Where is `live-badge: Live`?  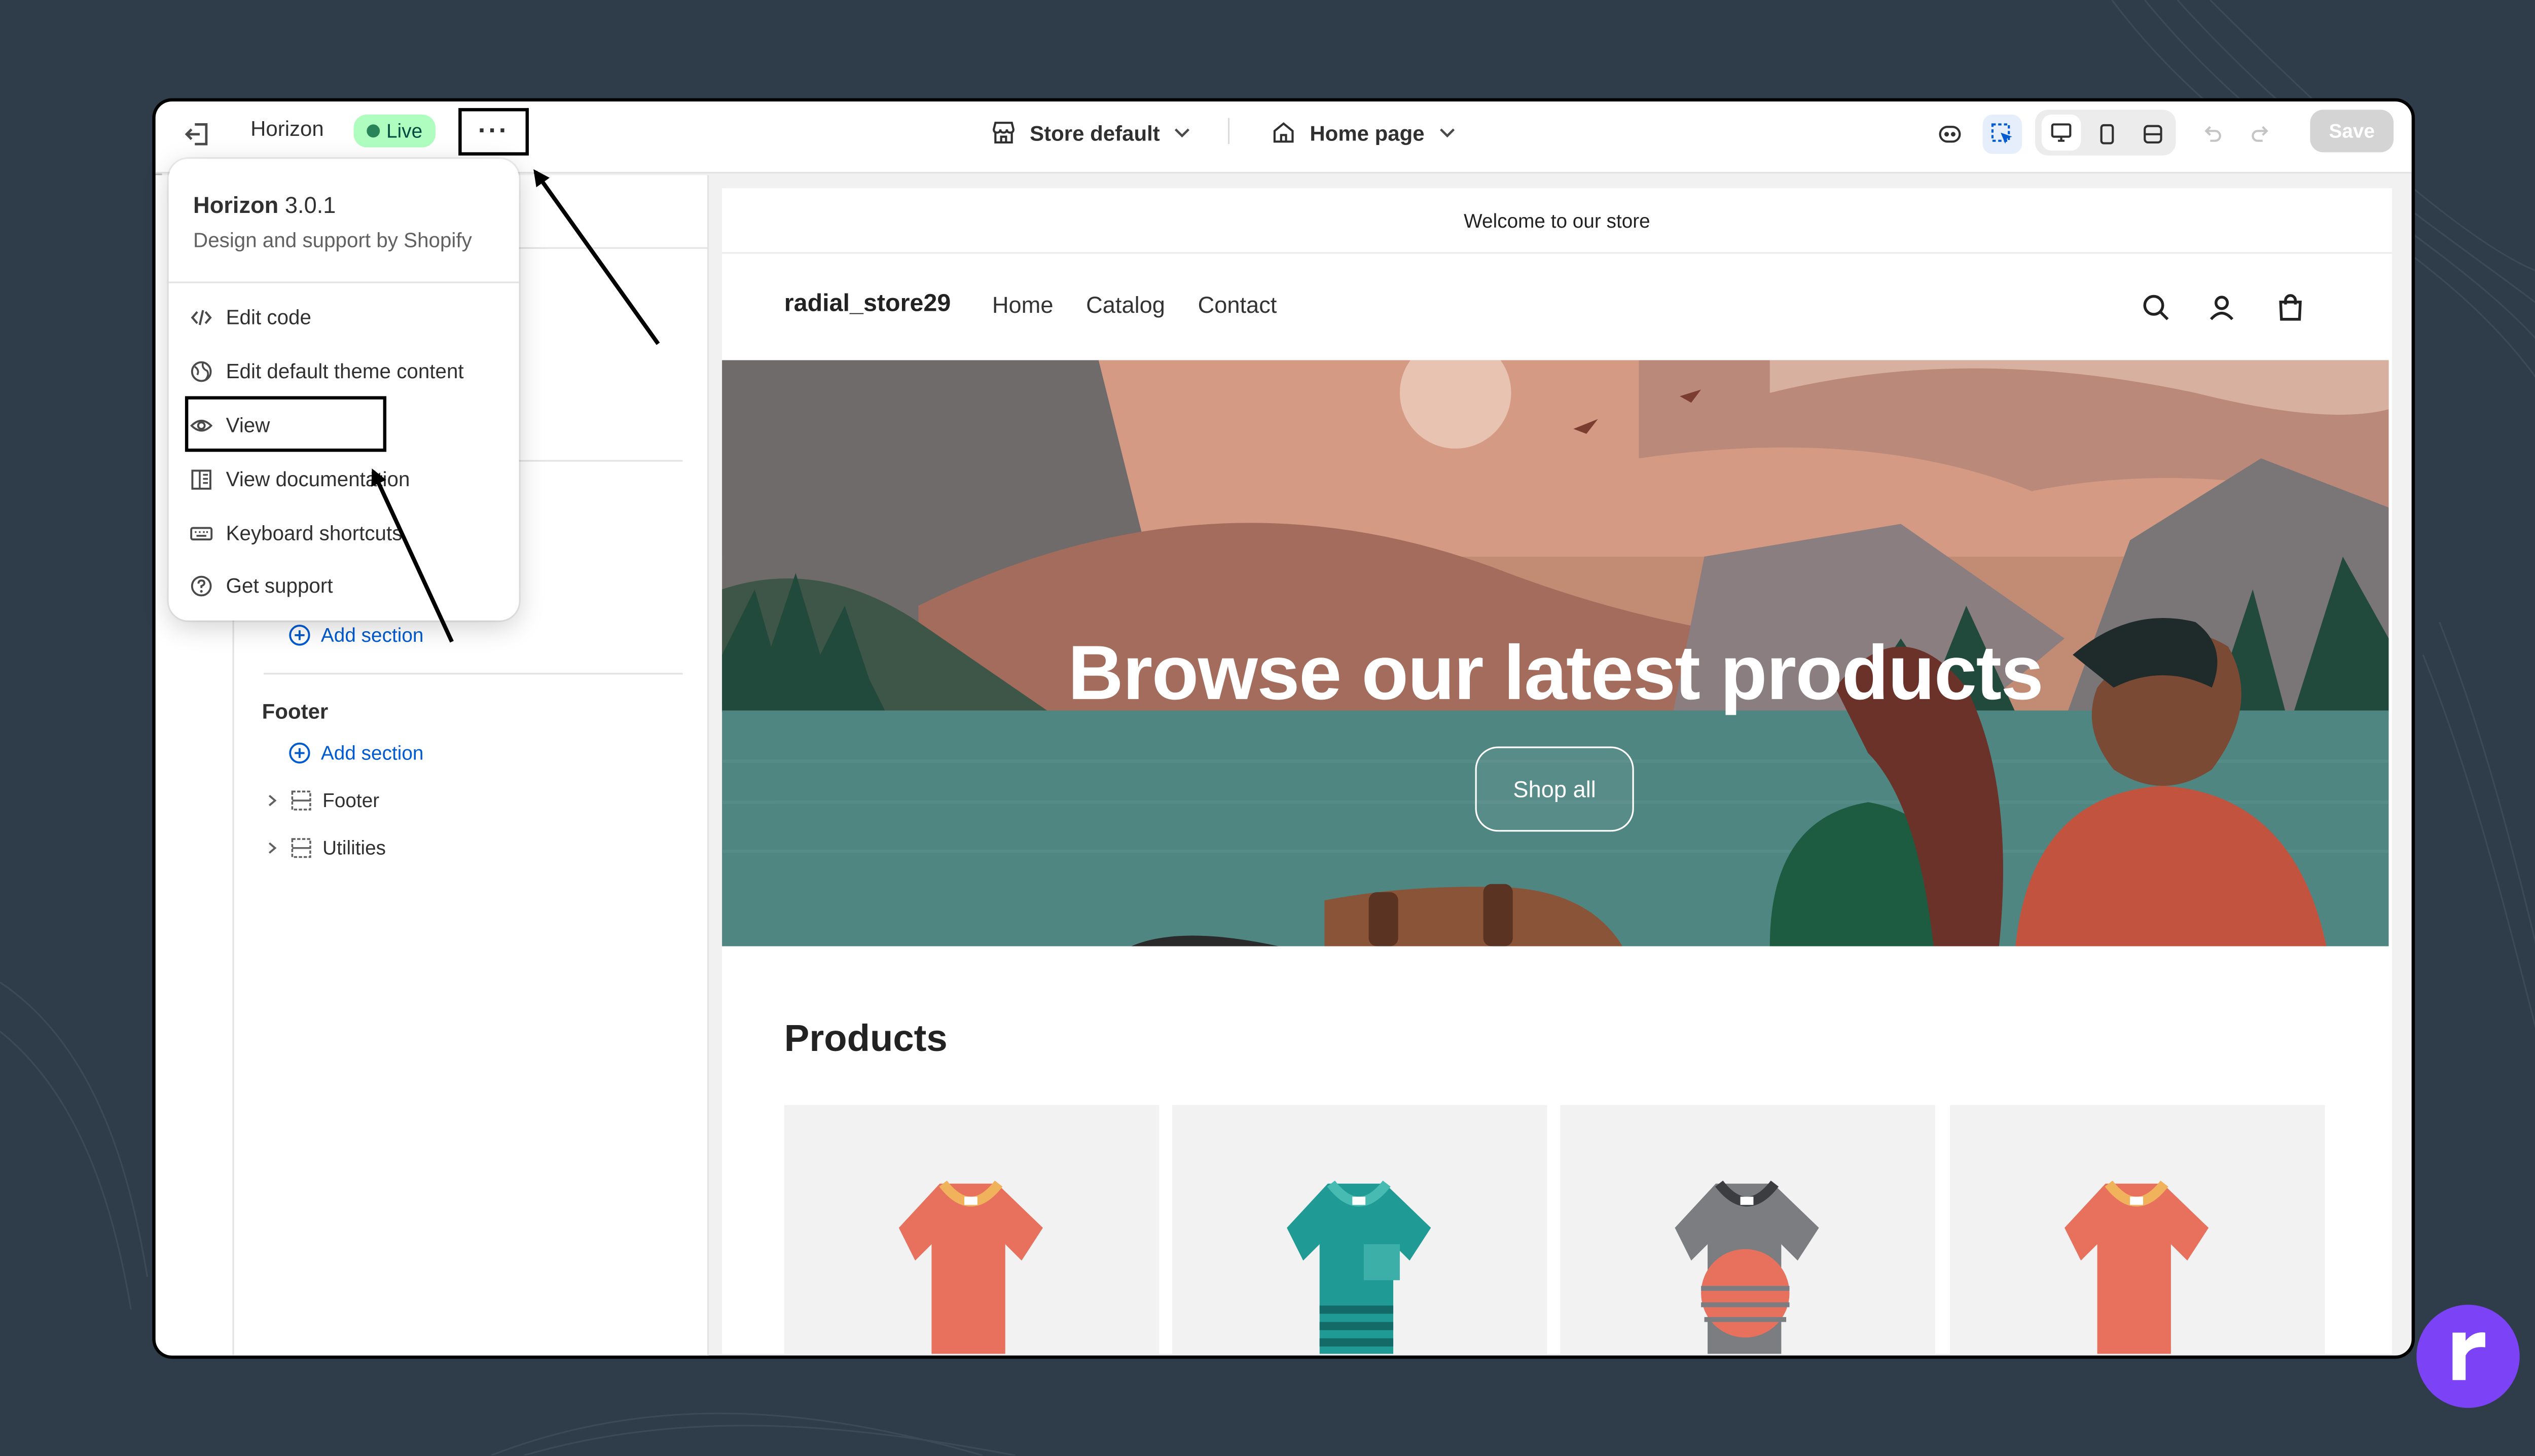
live-badge: Live is located at coordinates (394, 131).